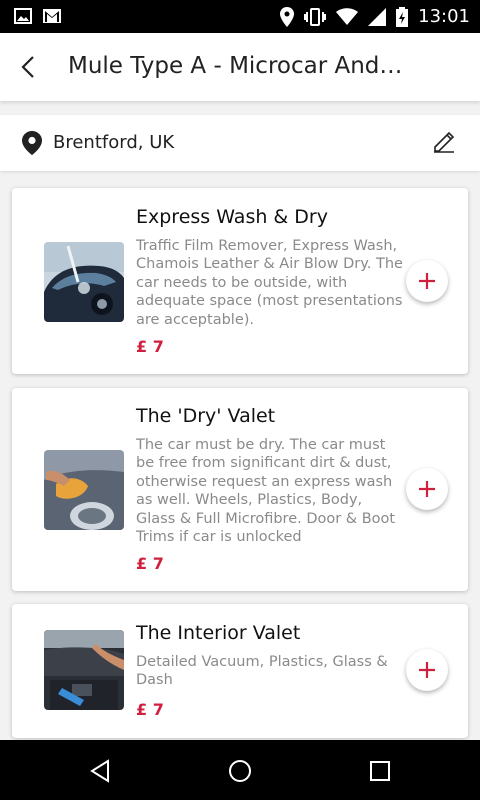 This screenshot has width=480, height=800. Describe the element at coordinates (444, 16) in the screenshot. I see `status-time: 13:01` at that location.